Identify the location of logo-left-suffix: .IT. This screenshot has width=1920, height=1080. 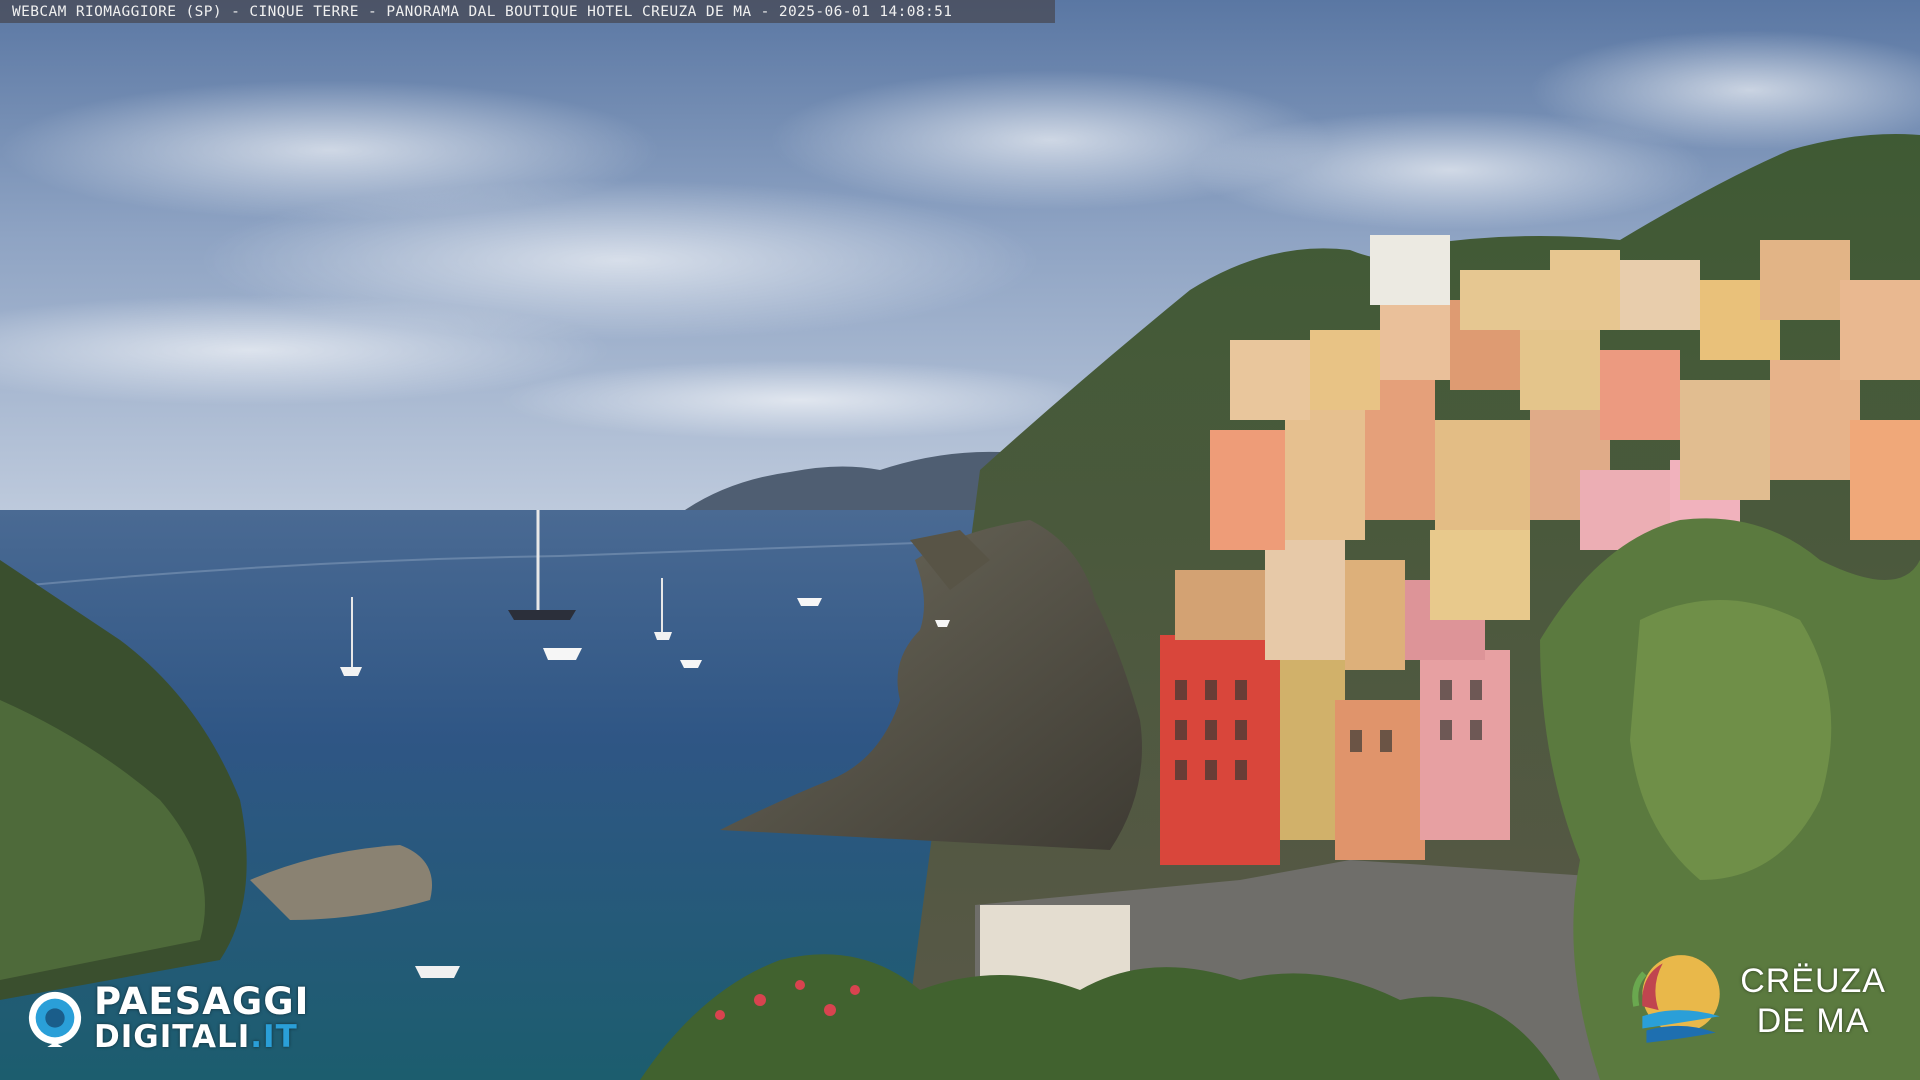
(274, 1037).